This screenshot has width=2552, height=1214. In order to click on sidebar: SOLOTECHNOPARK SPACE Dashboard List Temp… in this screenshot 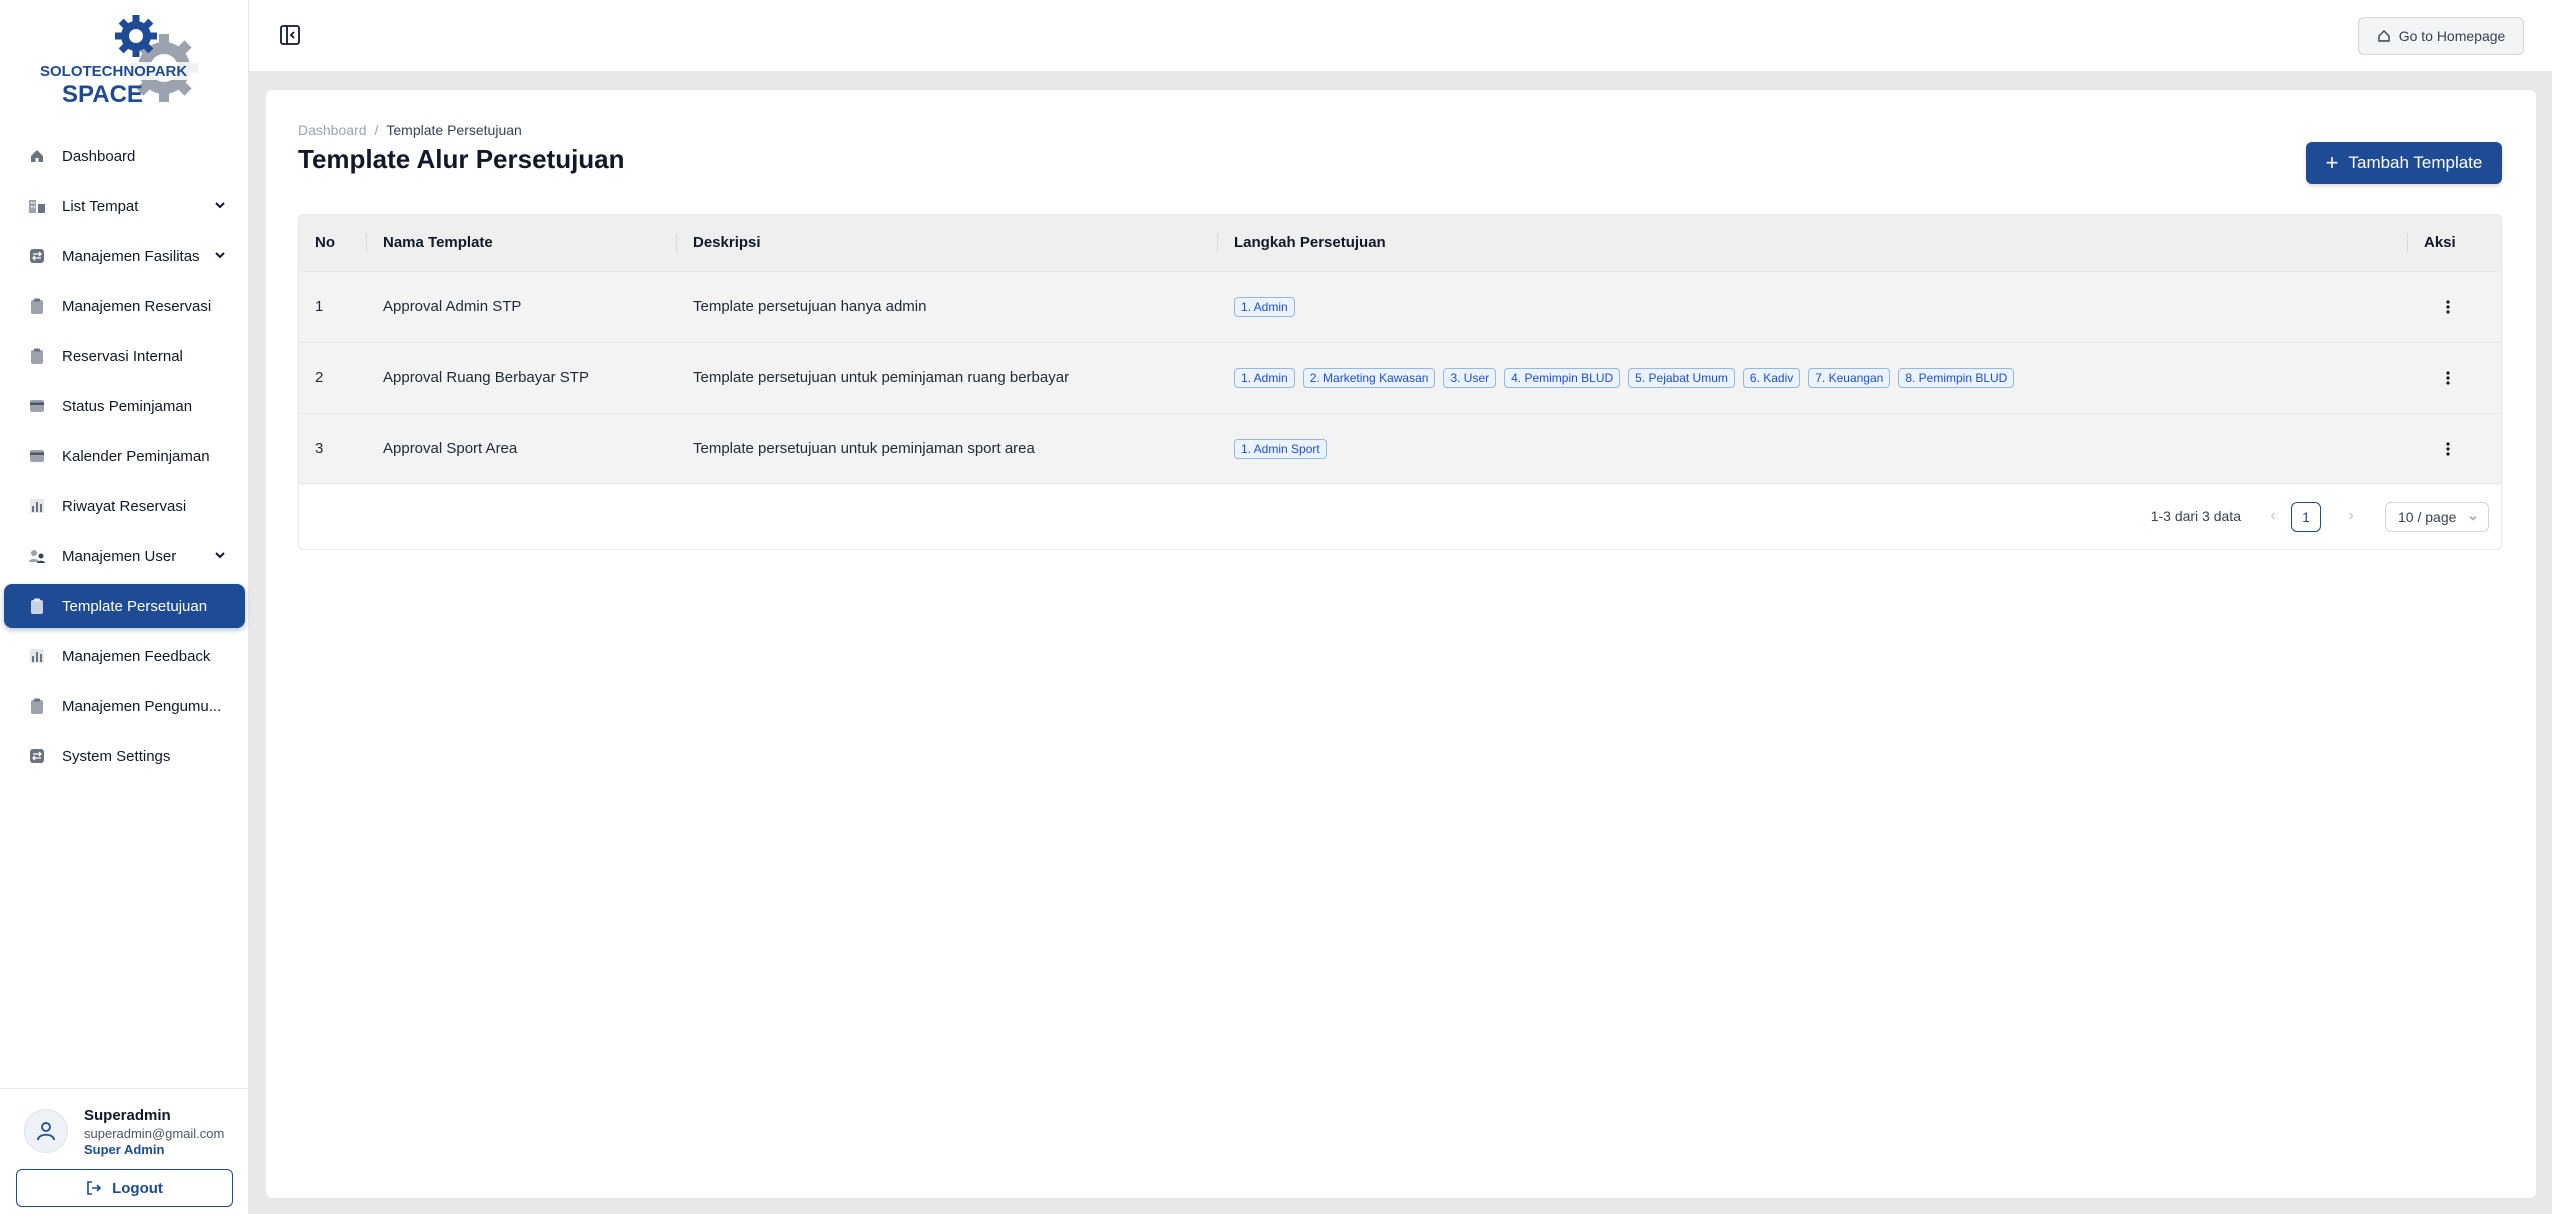, I will do `click(124, 607)`.